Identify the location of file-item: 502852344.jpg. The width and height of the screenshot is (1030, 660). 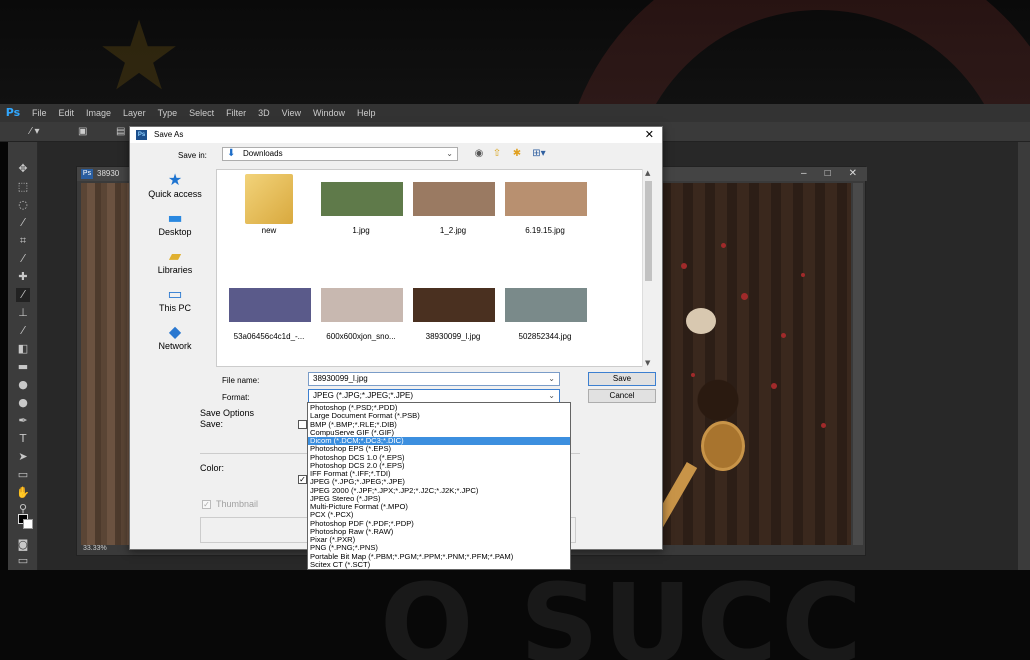
(545, 317).